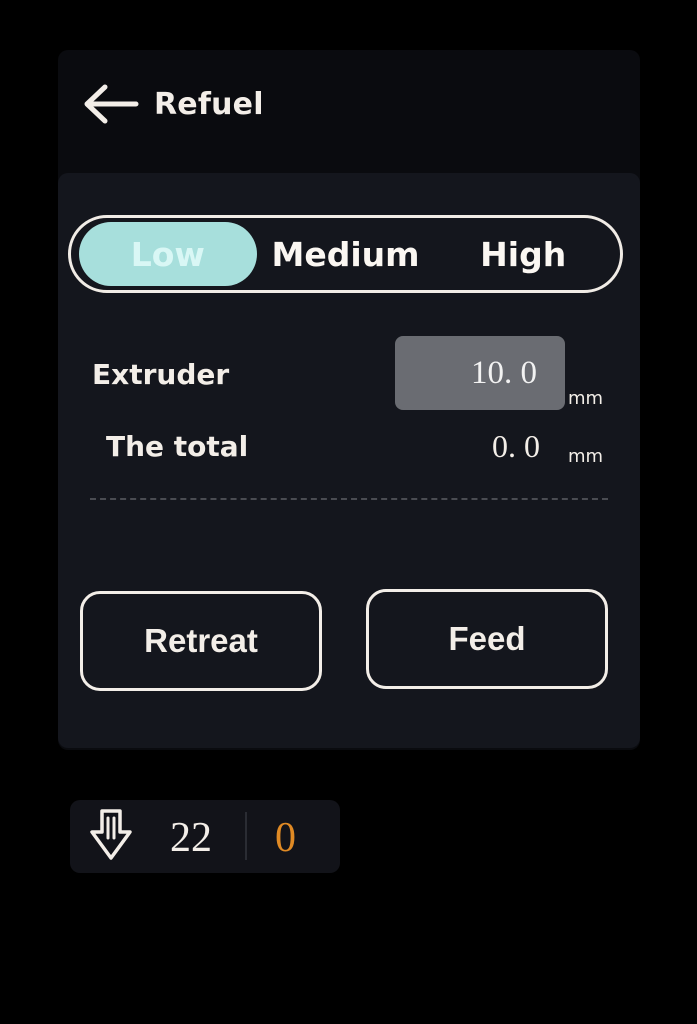 Image resolution: width=697 pixels, height=1024 pixels. I want to click on page-title: Refuel, so click(209, 104).